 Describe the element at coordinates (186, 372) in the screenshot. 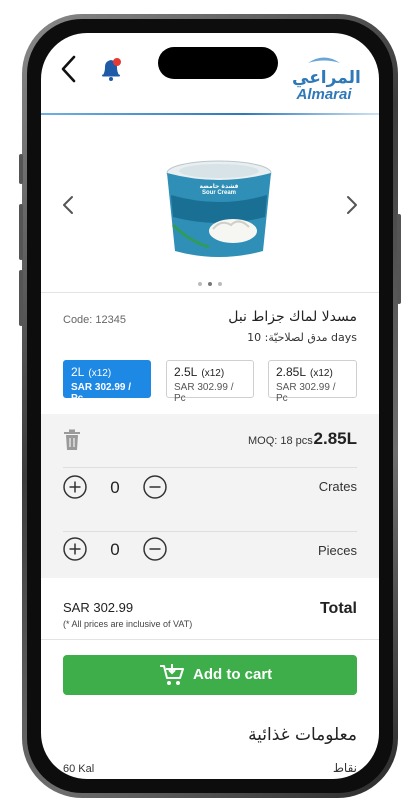

I see `variant-size-label: 2.5L` at that location.